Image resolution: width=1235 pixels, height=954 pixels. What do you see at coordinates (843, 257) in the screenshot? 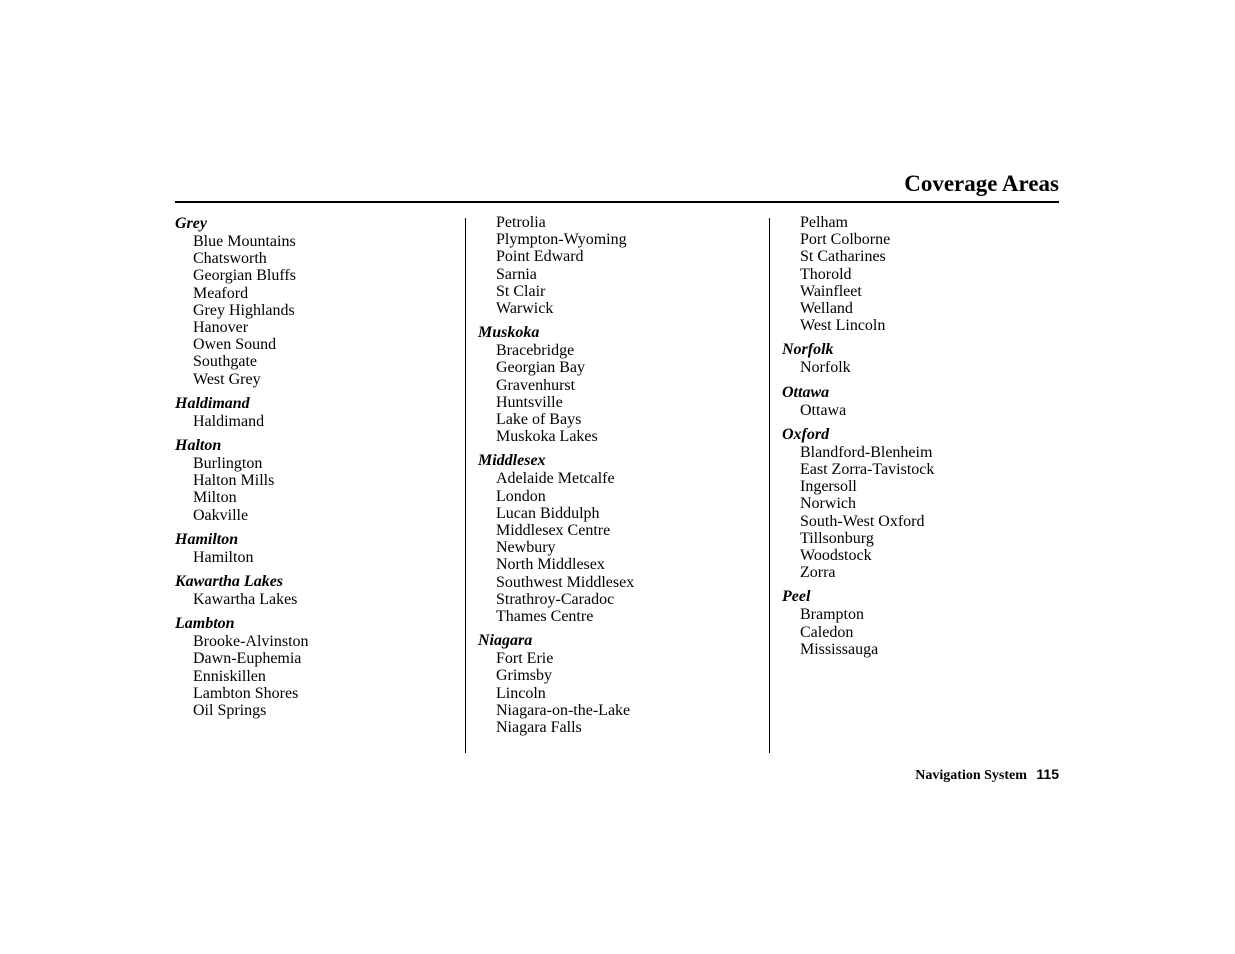
I see `municipality-item: St Catharines` at bounding box center [843, 257].